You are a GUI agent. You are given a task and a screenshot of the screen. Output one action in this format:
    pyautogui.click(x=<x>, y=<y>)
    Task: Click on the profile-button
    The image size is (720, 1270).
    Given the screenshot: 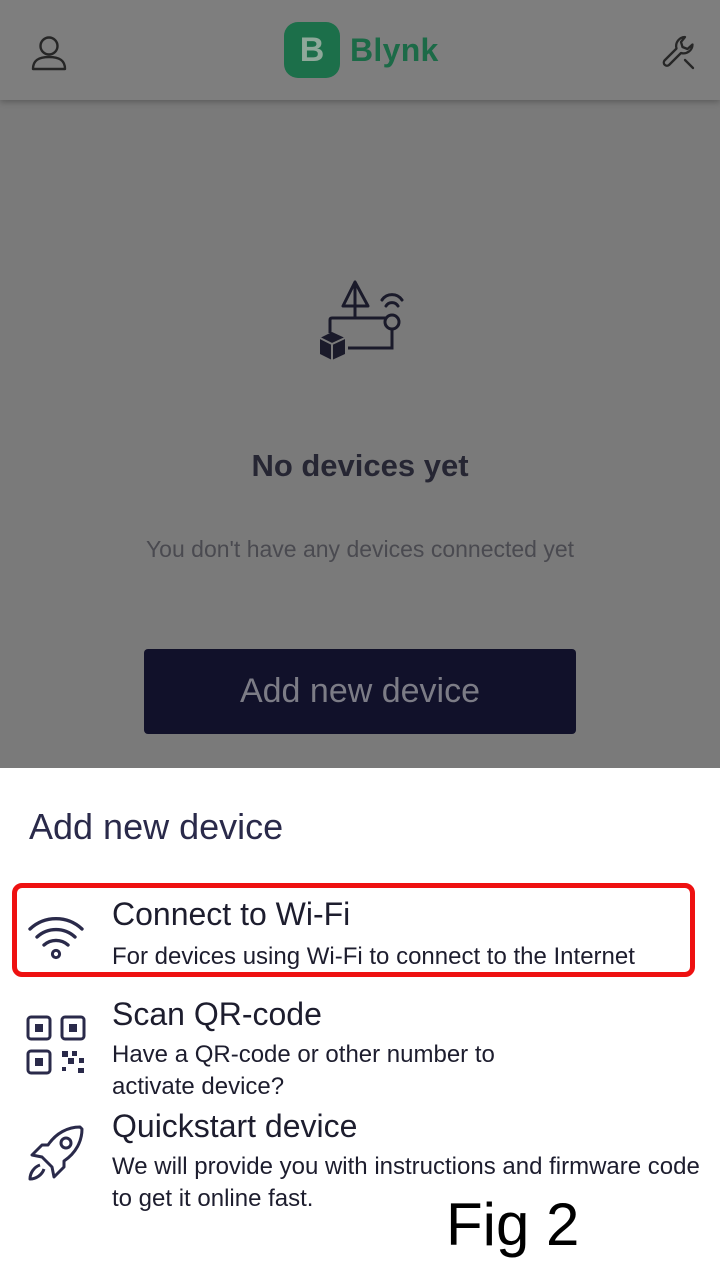 What is the action you would take?
    pyautogui.click(x=49, y=53)
    